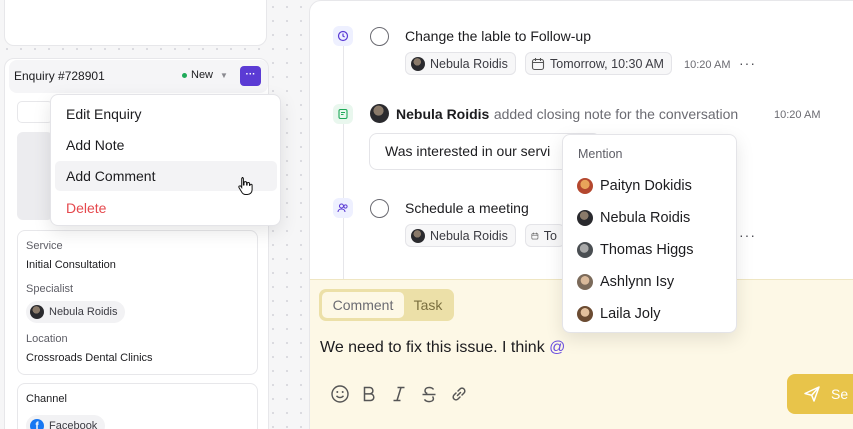 The height and width of the screenshot is (429, 853). Describe the element at coordinates (35, 112) in the screenshot. I see `hidden-field` at that location.